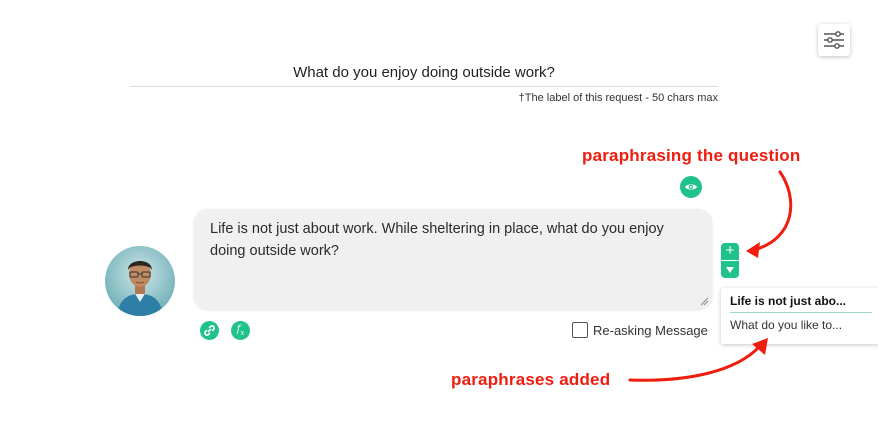  What do you see at coordinates (580, 330) in the screenshot?
I see `reasking-checkbox` at bounding box center [580, 330].